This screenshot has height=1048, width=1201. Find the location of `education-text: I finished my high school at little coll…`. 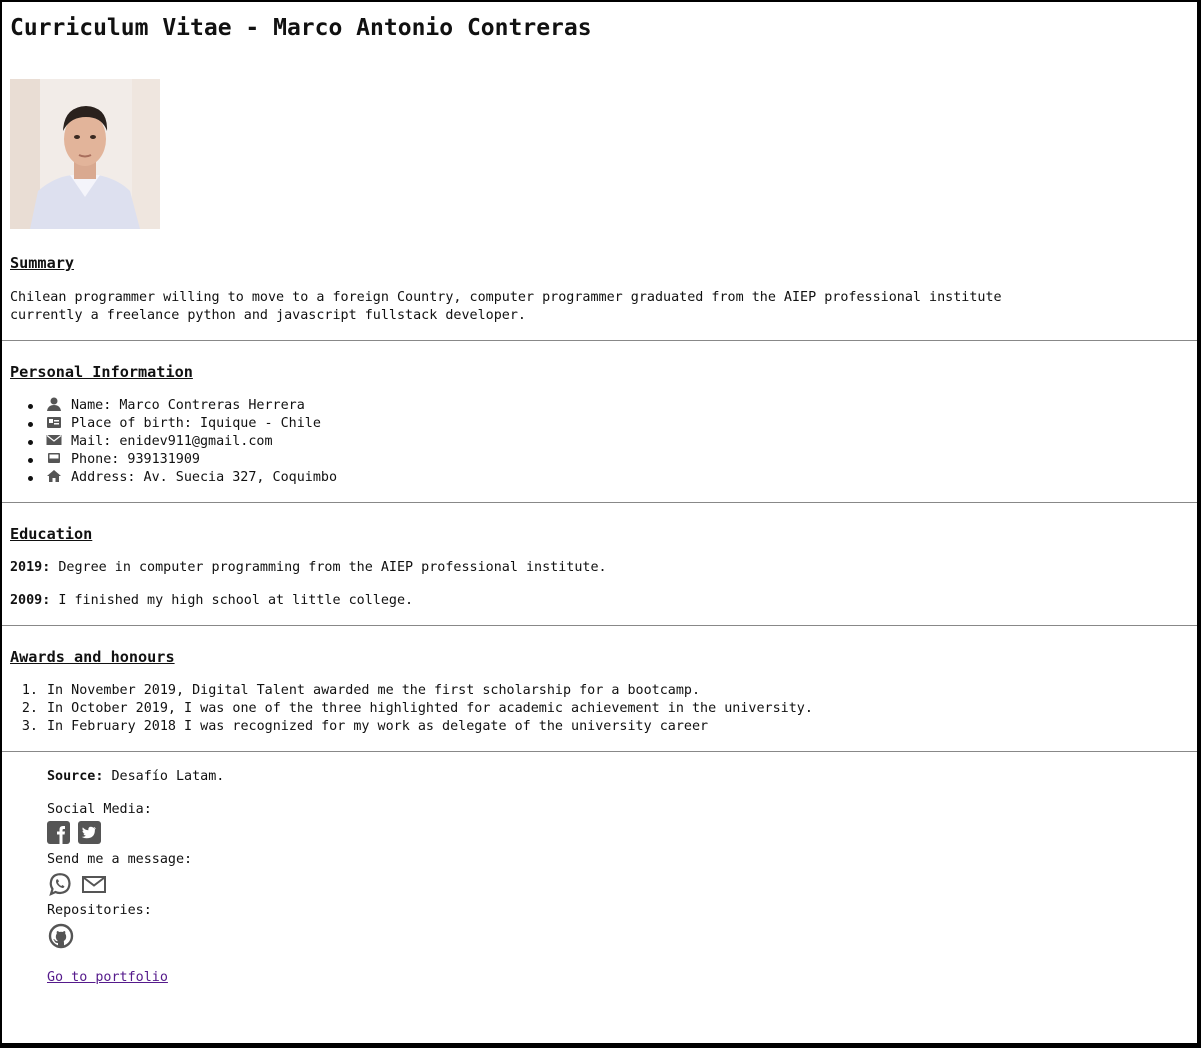

education-text: I finished my high school at little coll… is located at coordinates (232, 600).